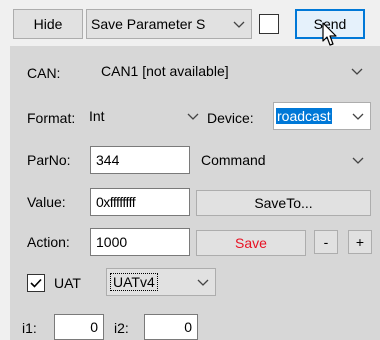 The height and width of the screenshot is (340, 380). What do you see at coordinates (148, 24) in the screenshot?
I see `preset-select-value: Save Parameter S` at bounding box center [148, 24].